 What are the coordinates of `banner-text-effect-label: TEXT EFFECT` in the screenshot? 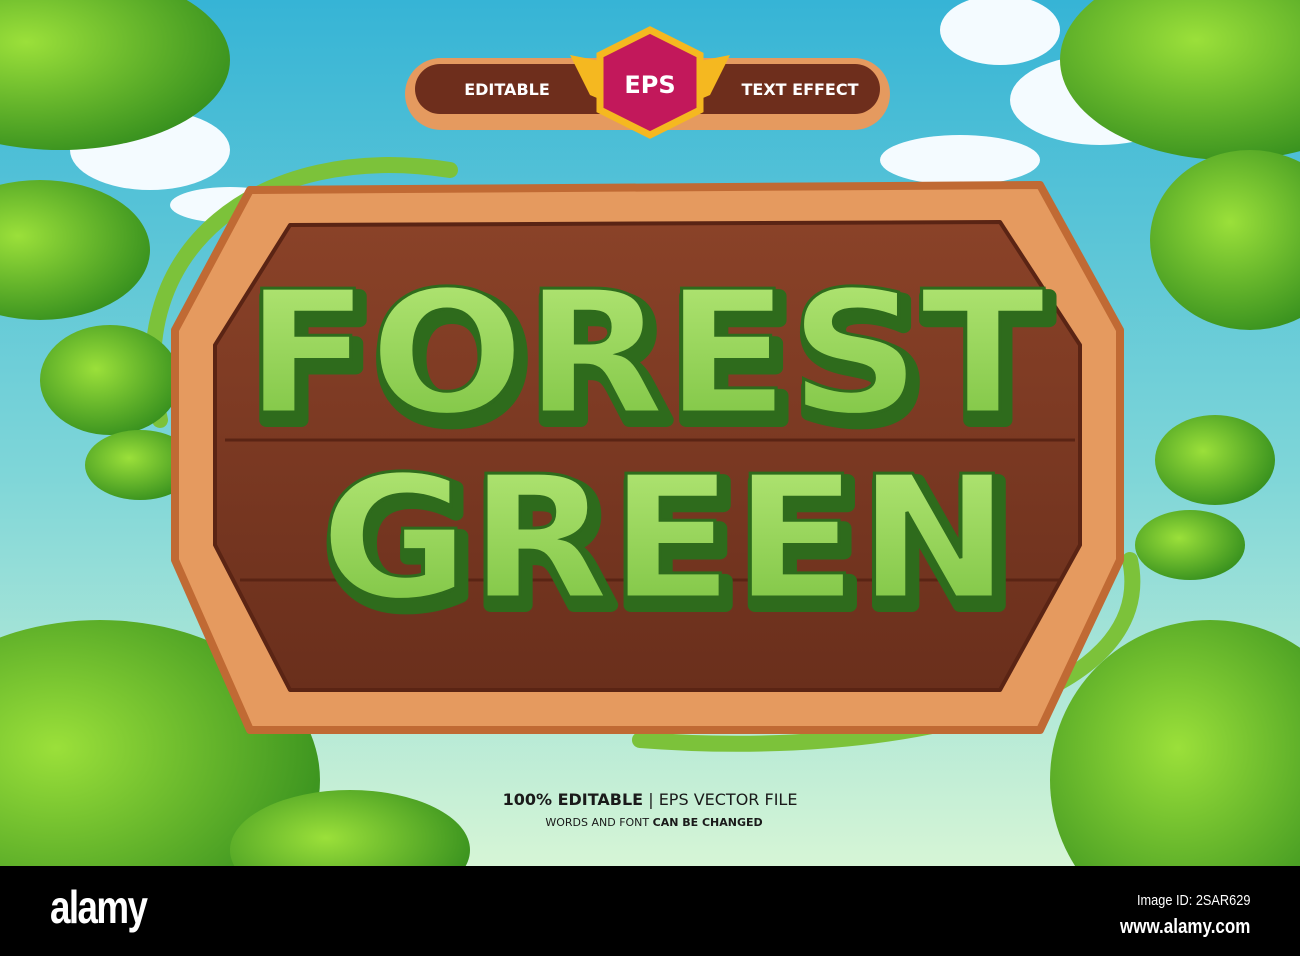 It's located at (799, 89).